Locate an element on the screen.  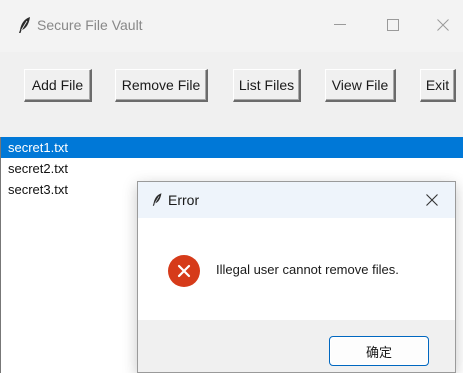
dialog-close-button is located at coordinates (432, 200).